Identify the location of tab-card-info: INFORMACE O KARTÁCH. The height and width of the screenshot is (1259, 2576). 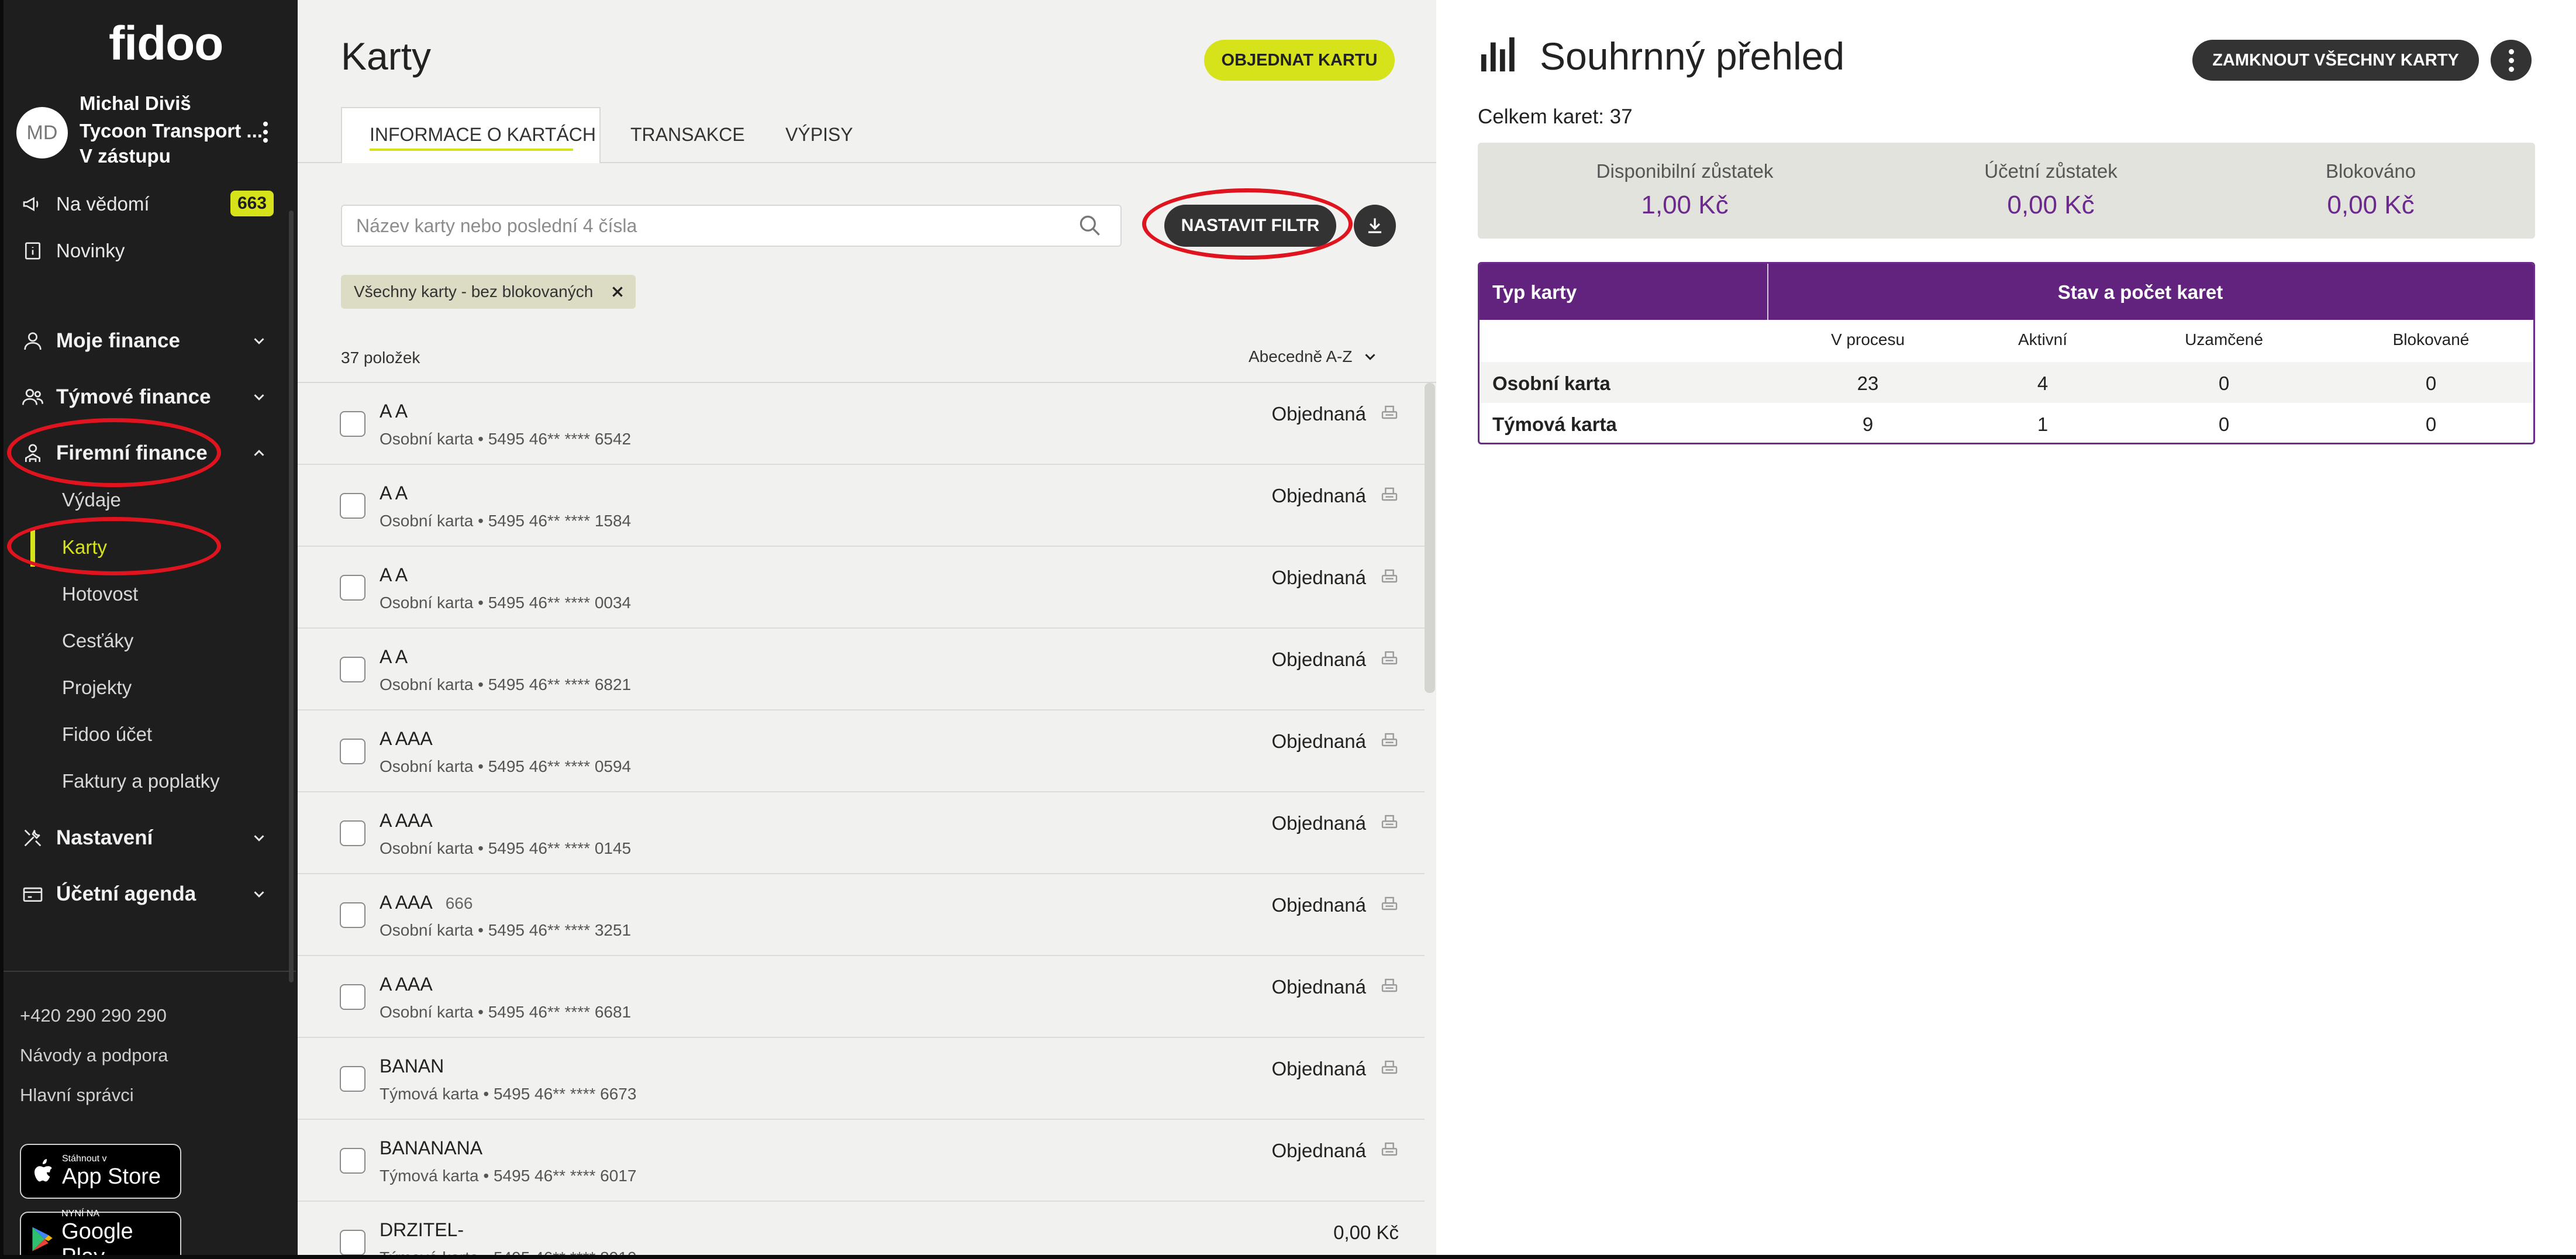
(483, 135).